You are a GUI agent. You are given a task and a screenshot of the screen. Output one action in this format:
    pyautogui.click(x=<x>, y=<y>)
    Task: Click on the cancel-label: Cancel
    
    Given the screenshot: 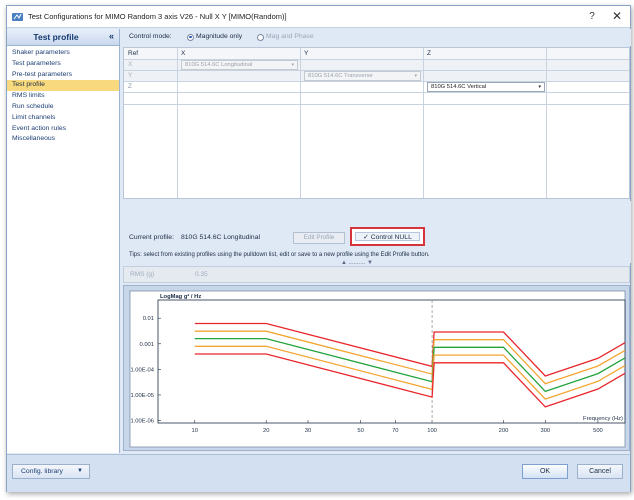 What is the action you would take?
    pyautogui.click(x=600, y=471)
    